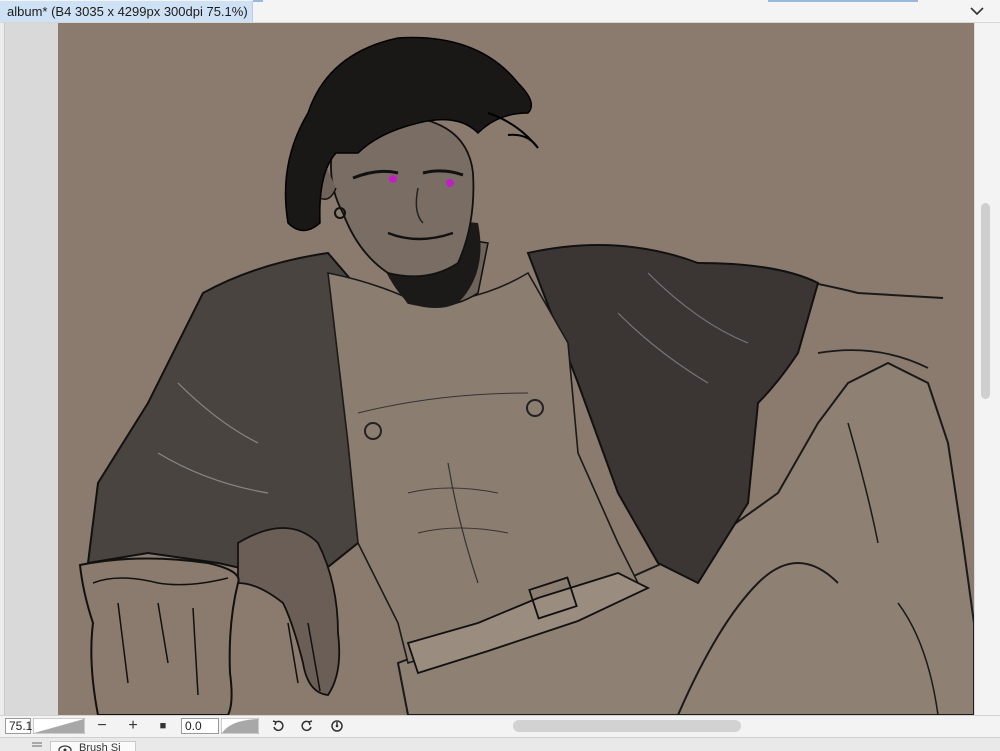 Image resolution: width=1000 pixels, height=751 pixels. What do you see at coordinates (500, 11) in the screenshot?
I see `document-tab-bar: album* (B4 3035 x 4299px 300dpi 75.1%)` at bounding box center [500, 11].